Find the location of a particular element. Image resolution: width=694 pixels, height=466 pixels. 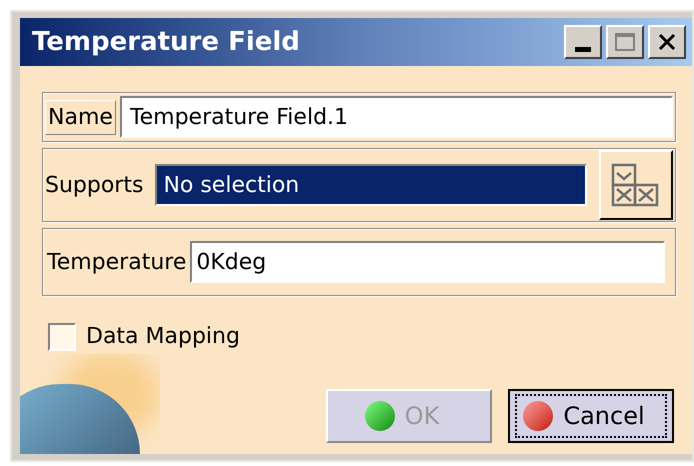

cancel-button: Cancel is located at coordinates (591, 416).